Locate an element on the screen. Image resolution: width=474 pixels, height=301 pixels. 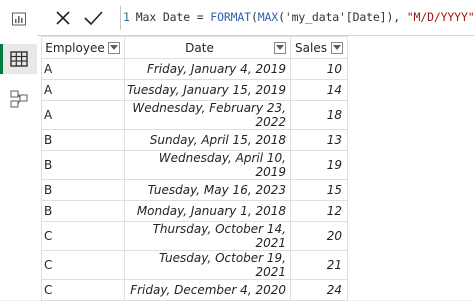
sales-cell: 12 is located at coordinates (319, 211).